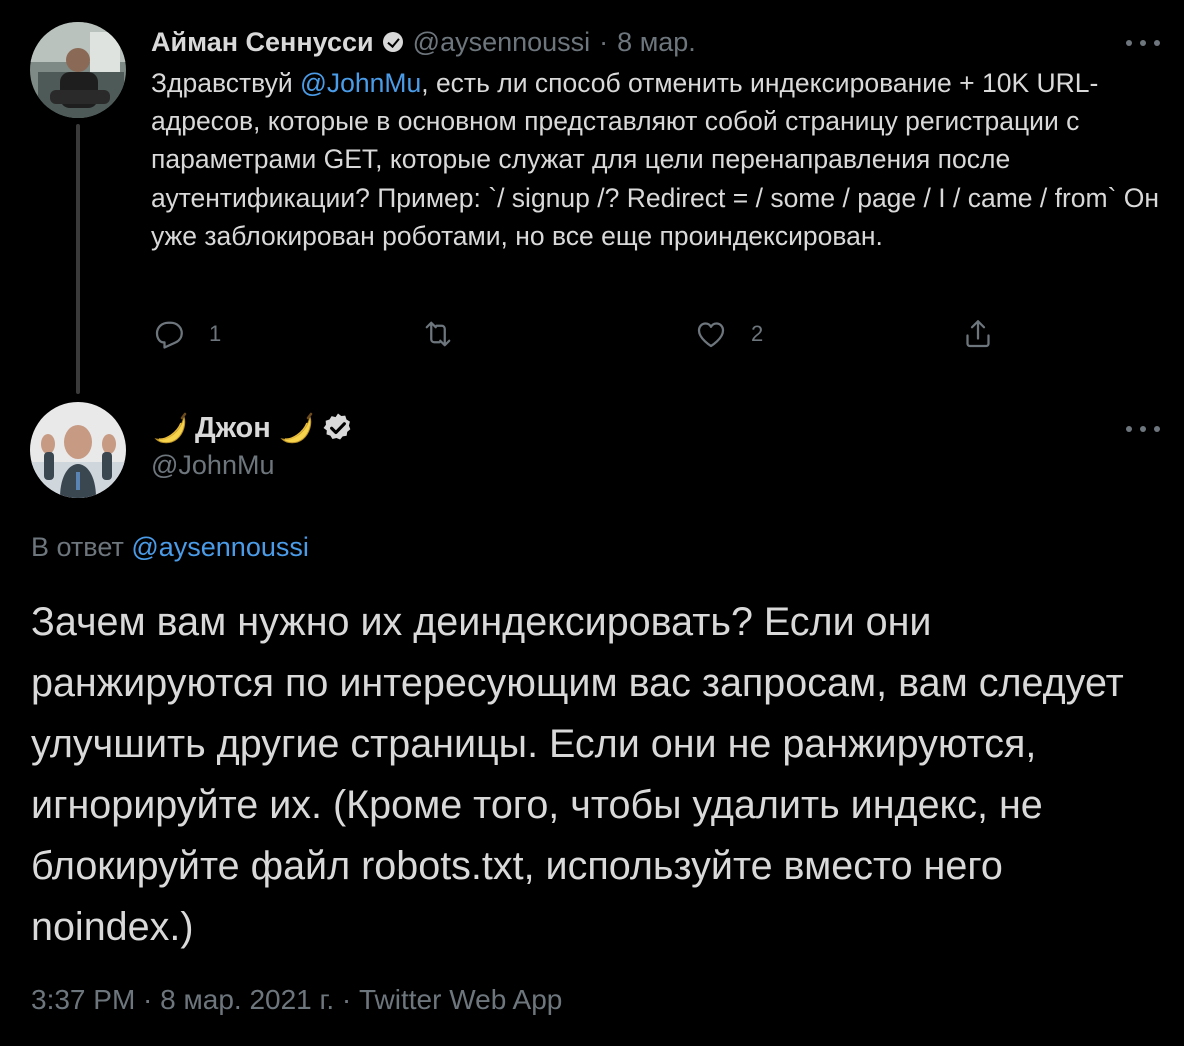 The width and height of the screenshot is (1184, 1046). Describe the element at coordinates (656, 42) in the screenshot. I see `tweet-date: 8 мар.` at that location.